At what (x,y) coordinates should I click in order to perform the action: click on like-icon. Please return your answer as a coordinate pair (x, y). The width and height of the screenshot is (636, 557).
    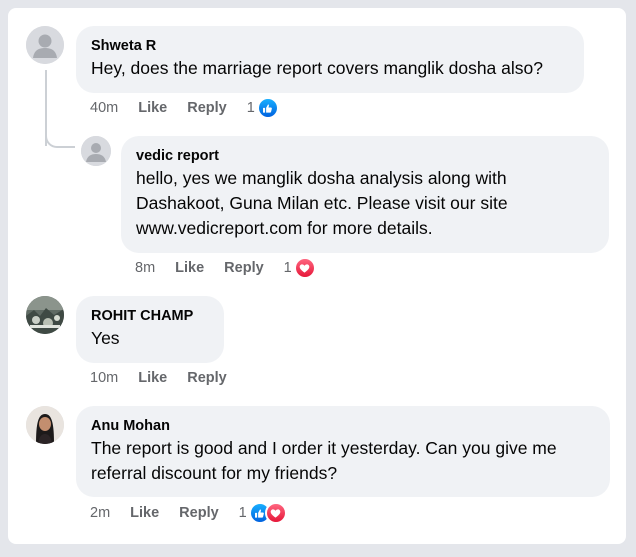
    Looking at the image, I should click on (267, 108).